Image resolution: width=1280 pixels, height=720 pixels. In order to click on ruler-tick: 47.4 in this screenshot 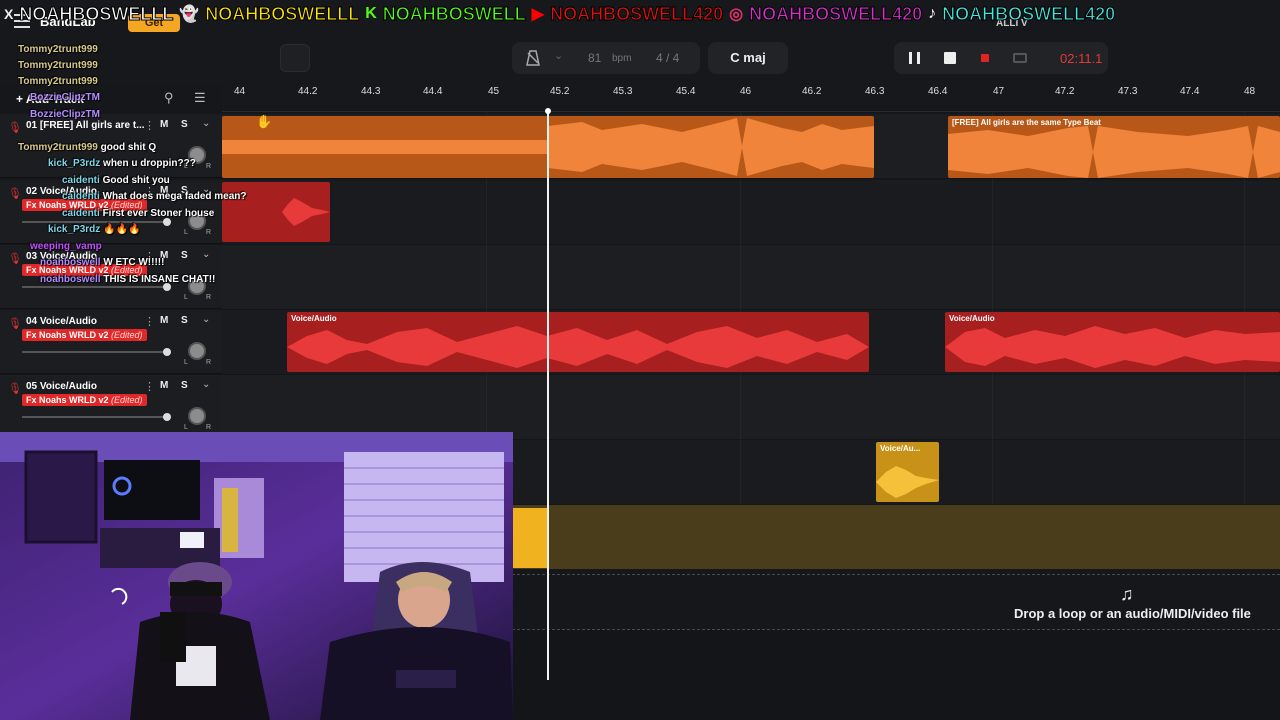, I will do `click(1190, 91)`.